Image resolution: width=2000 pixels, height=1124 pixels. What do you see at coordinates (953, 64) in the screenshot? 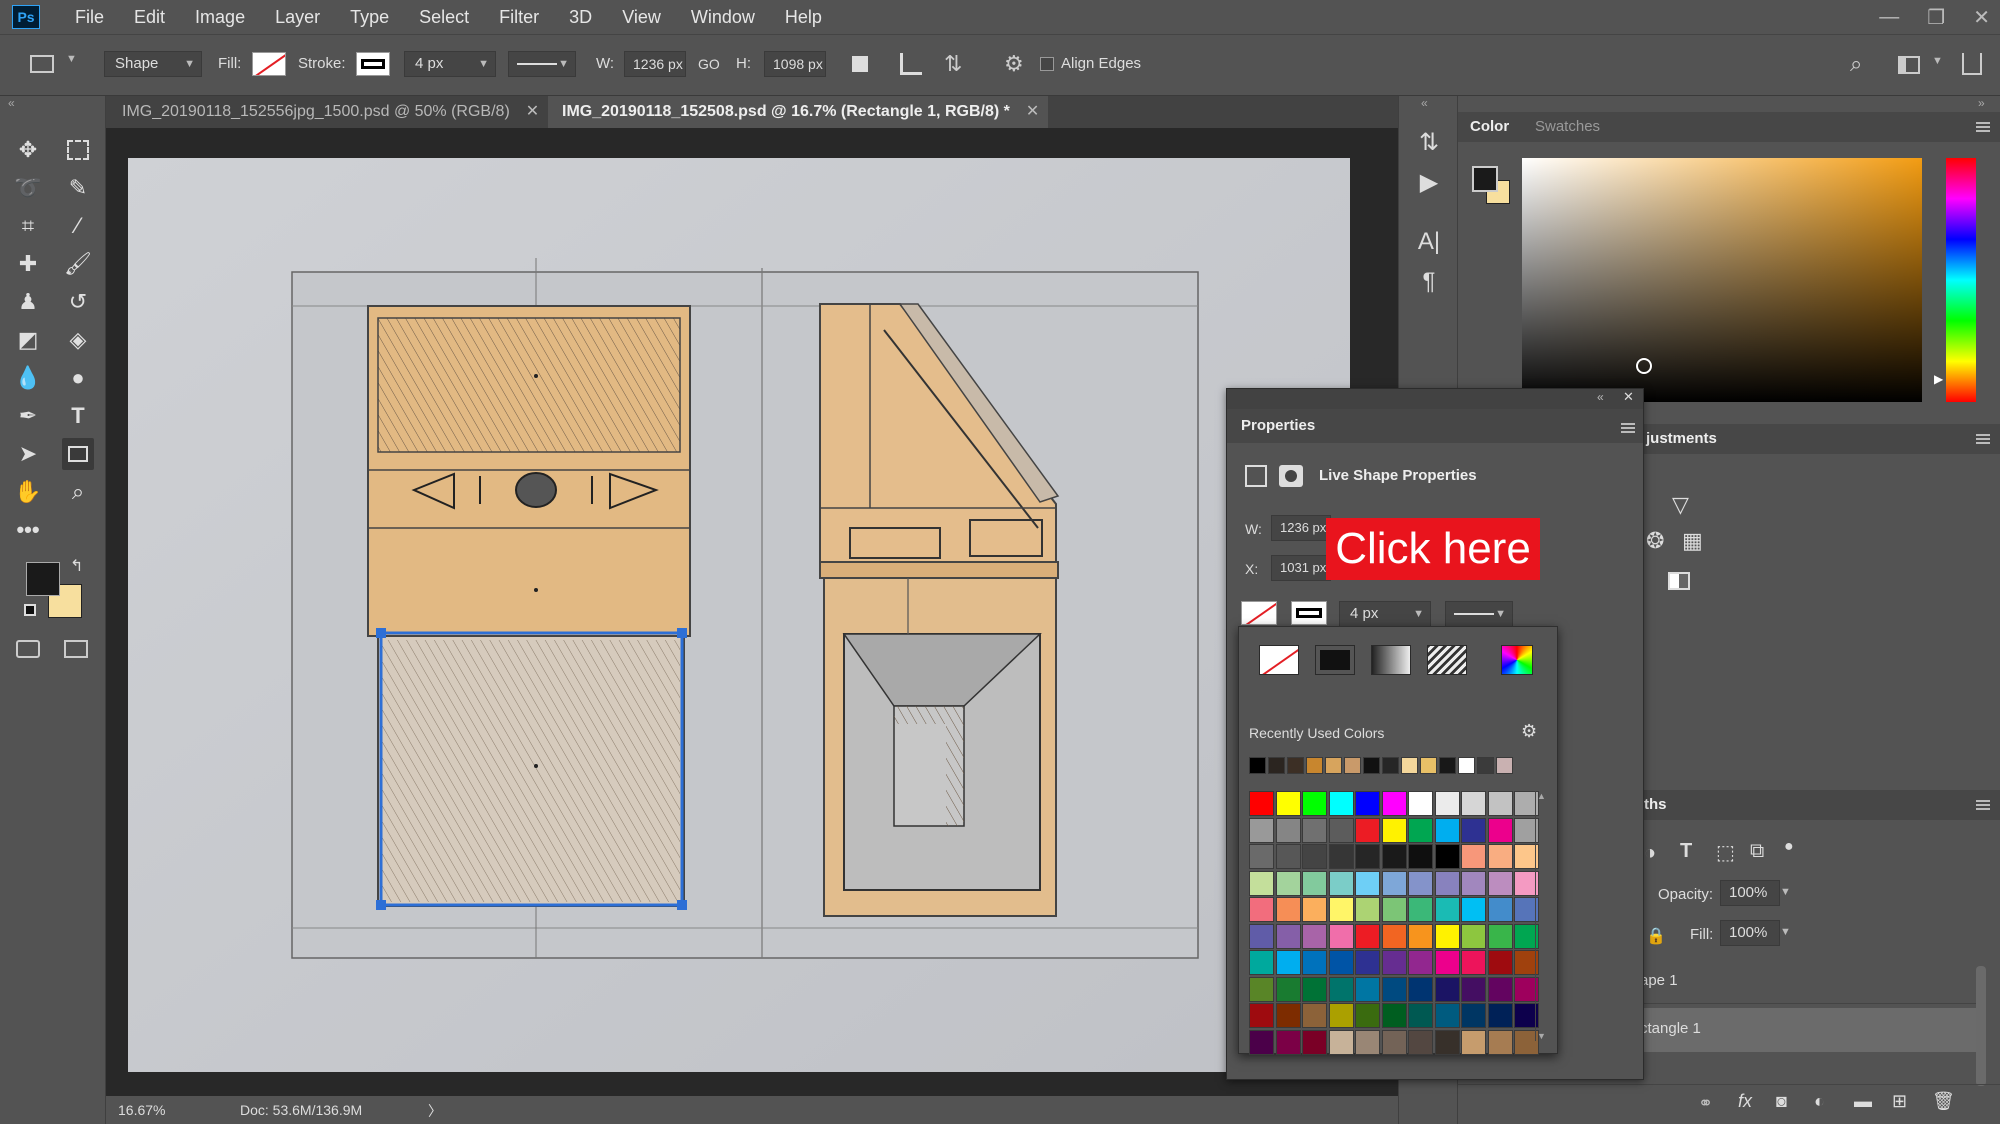
I see `path-arrangement-icon: ⇅` at bounding box center [953, 64].